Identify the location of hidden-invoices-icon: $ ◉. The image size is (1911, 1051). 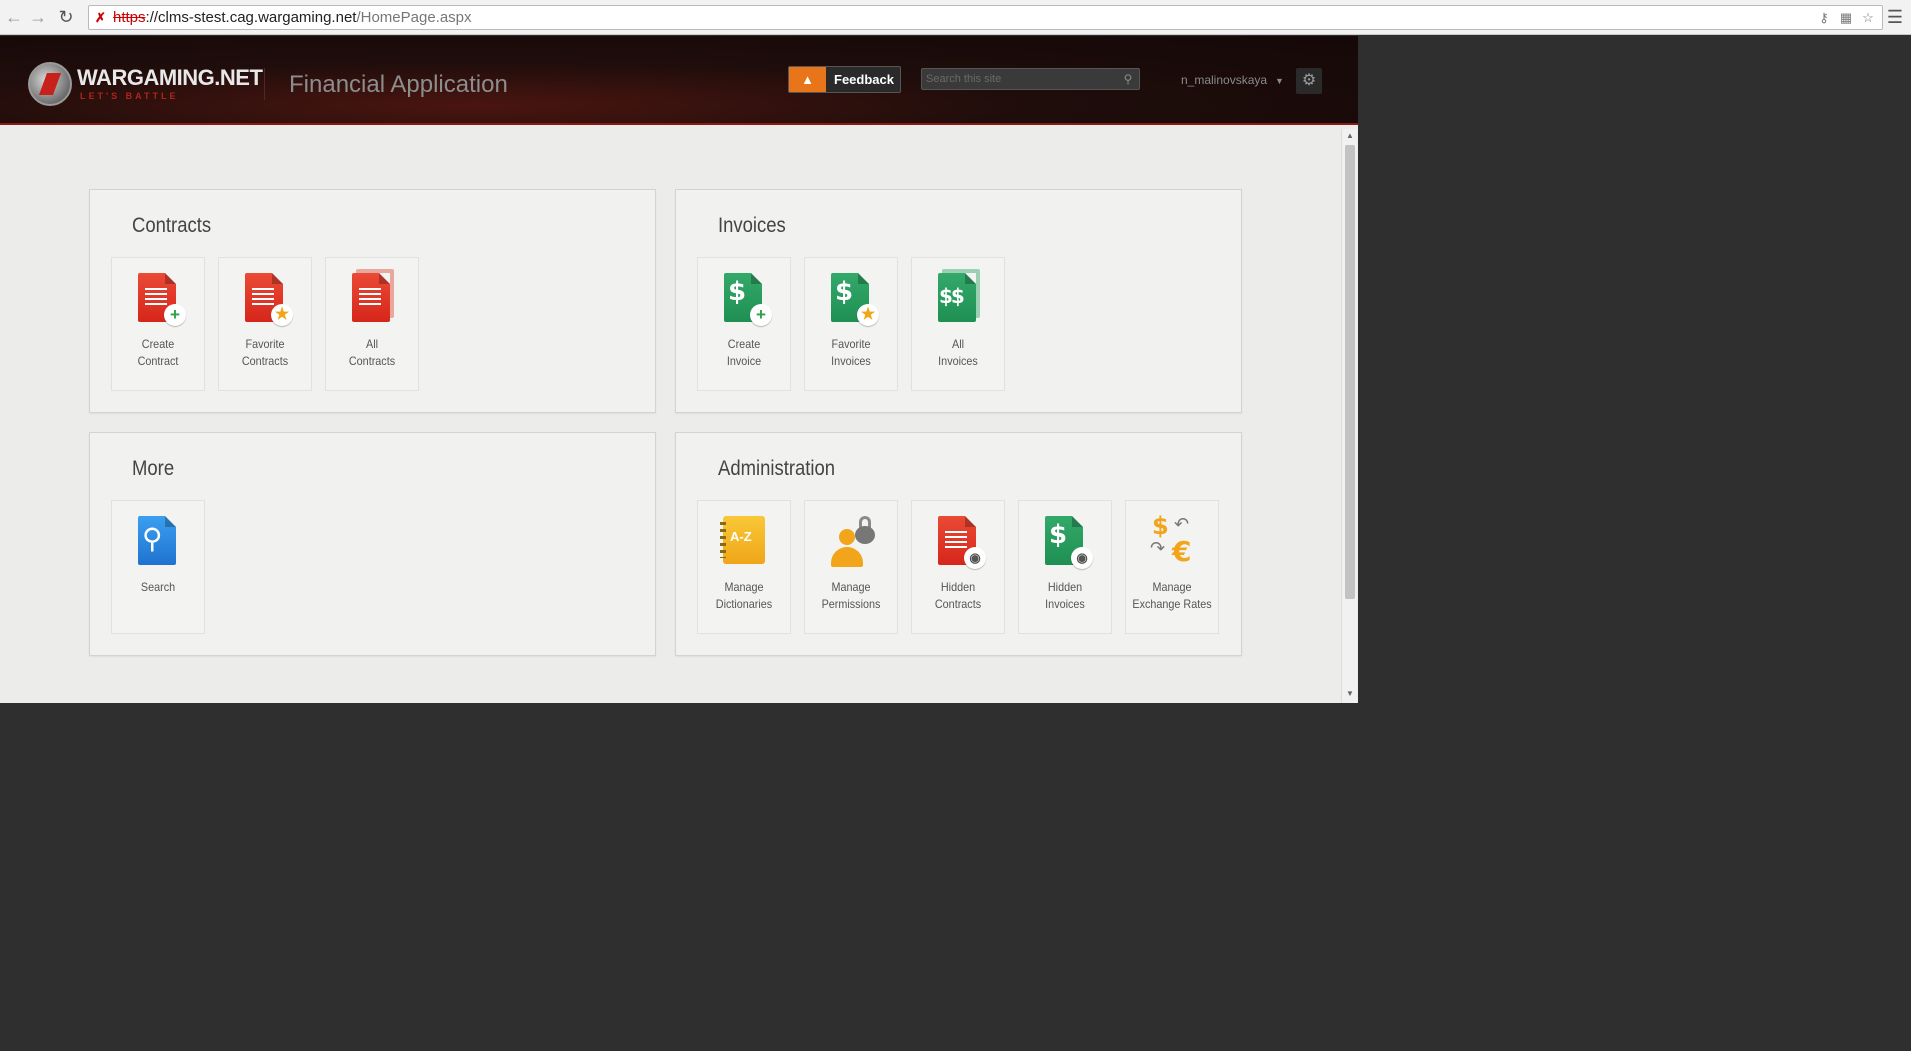
(1068, 542).